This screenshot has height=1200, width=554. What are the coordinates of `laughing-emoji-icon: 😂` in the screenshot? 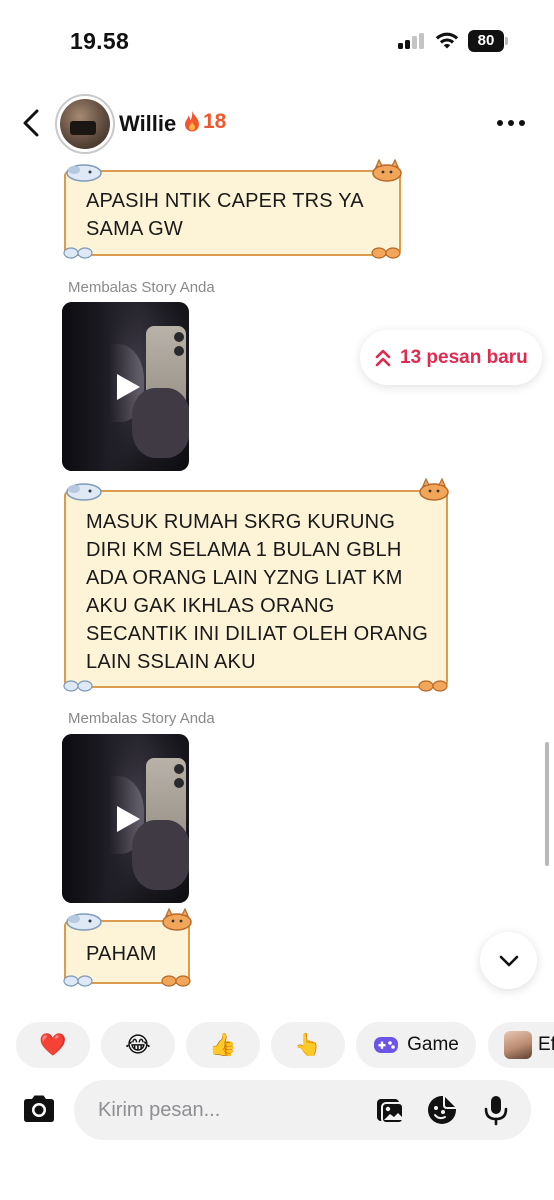 It's located at (138, 1044).